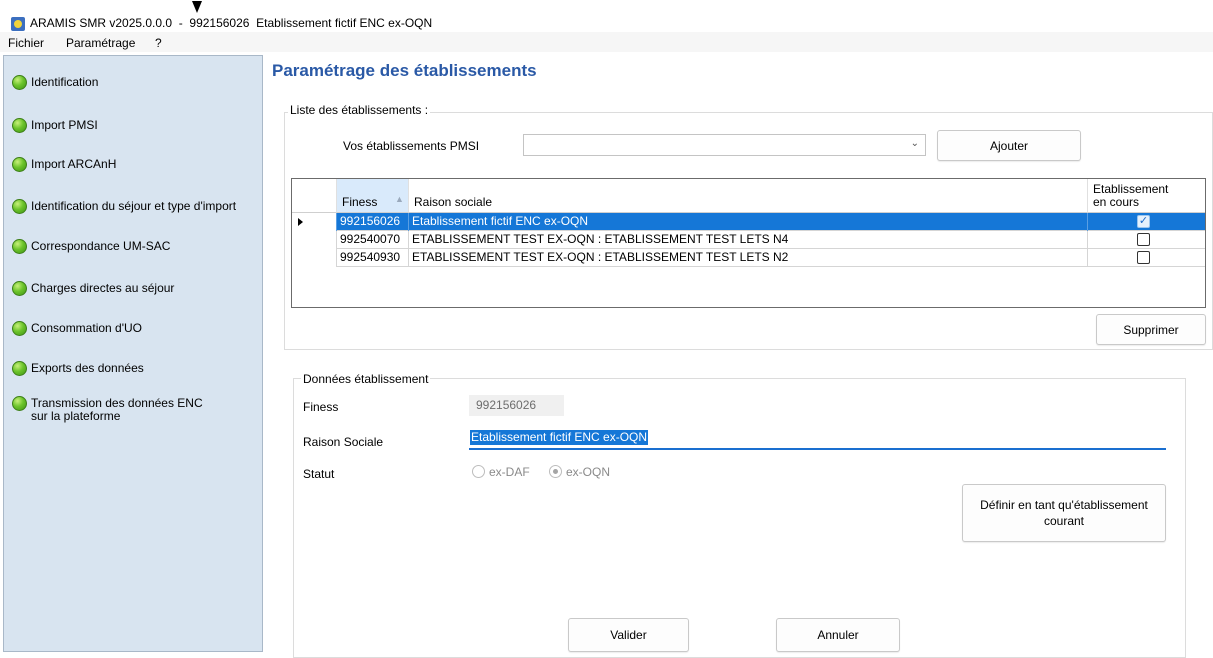  What do you see at coordinates (197, 7) in the screenshot?
I see `cursor-arrow-icon` at bounding box center [197, 7].